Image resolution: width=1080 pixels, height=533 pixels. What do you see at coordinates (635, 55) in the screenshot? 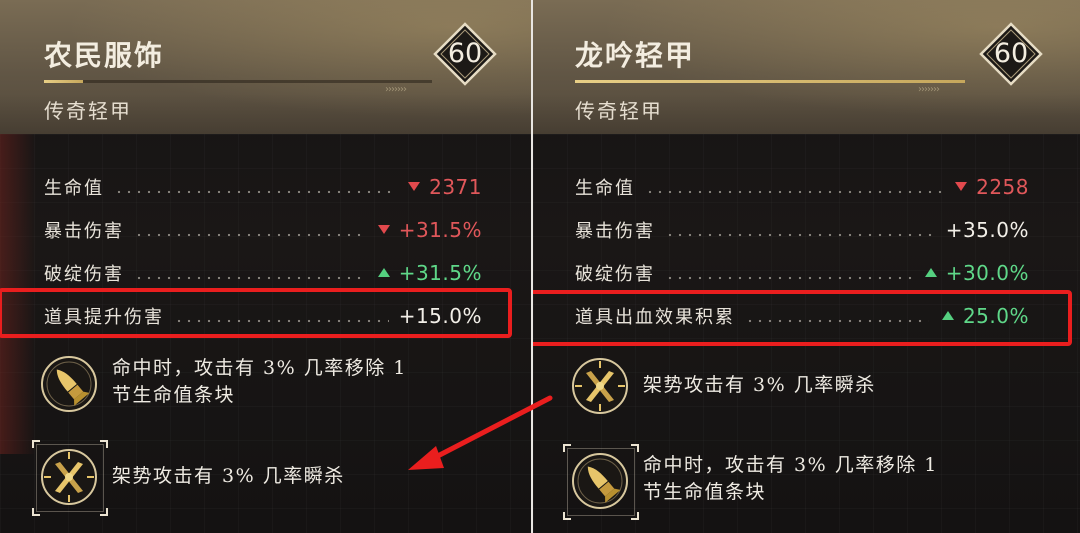
I see `item-title: 龙吟轻甲` at bounding box center [635, 55].